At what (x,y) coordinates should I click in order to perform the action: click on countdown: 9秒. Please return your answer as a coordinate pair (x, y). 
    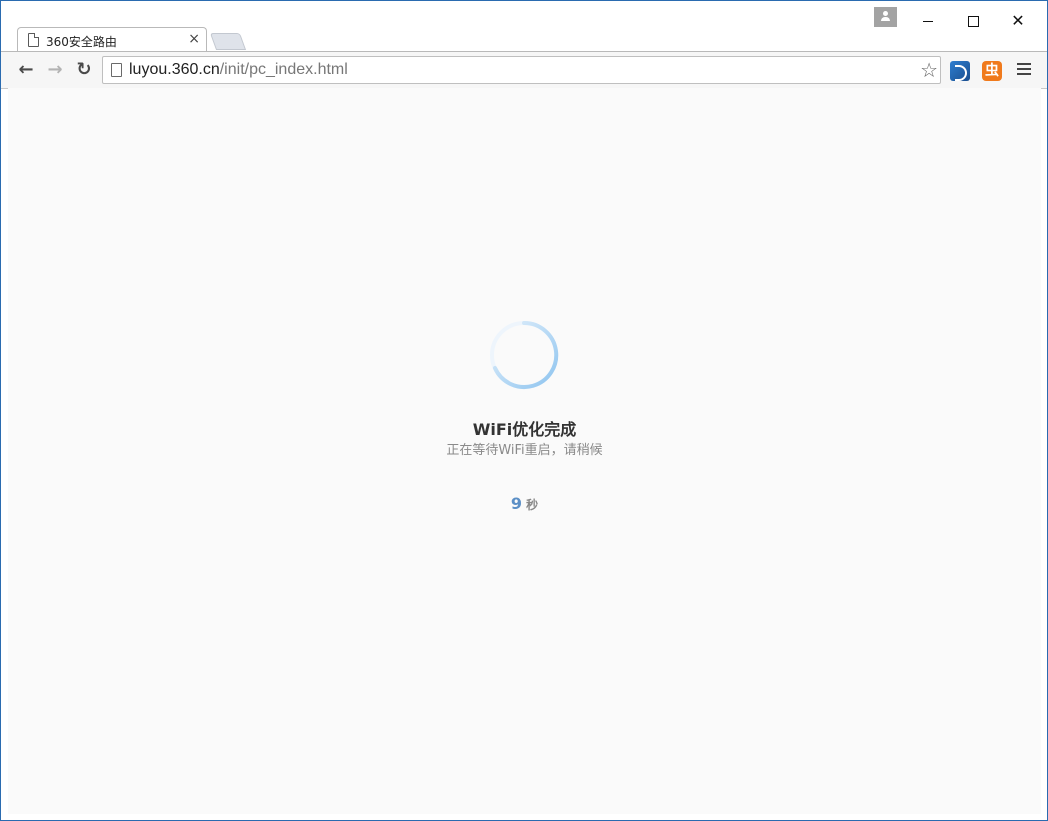
    Looking at the image, I should click on (524, 503).